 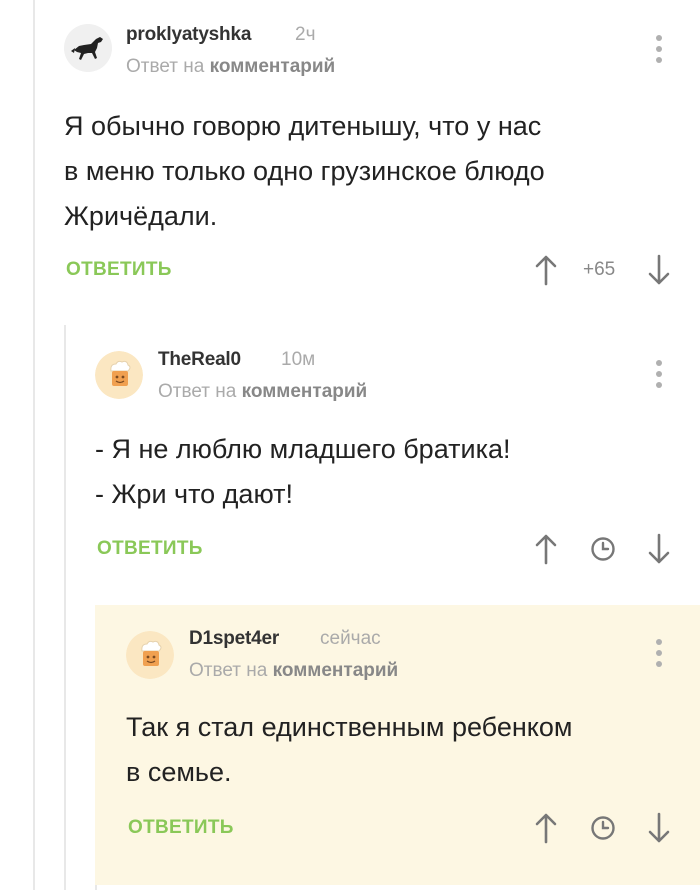 What do you see at coordinates (234, 639) in the screenshot?
I see `author-name: D1spet4er` at bounding box center [234, 639].